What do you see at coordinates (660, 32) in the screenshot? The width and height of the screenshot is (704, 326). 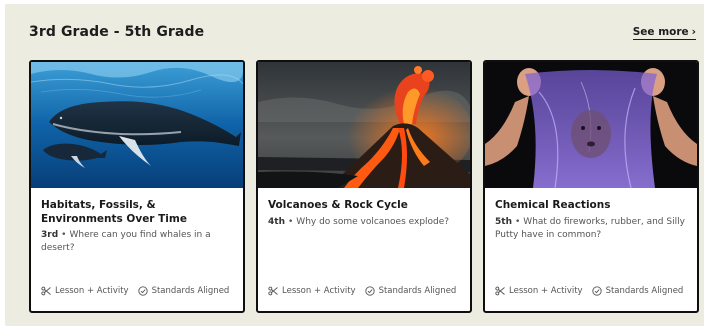 I see `see-more-label: See more` at bounding box center [660, 32].